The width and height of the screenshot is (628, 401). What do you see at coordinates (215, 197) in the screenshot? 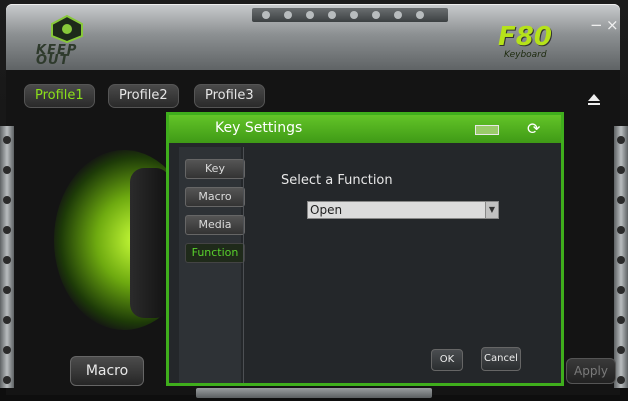
I see `sidebar-item-macro: Macro` at bounding box center [215, 197].